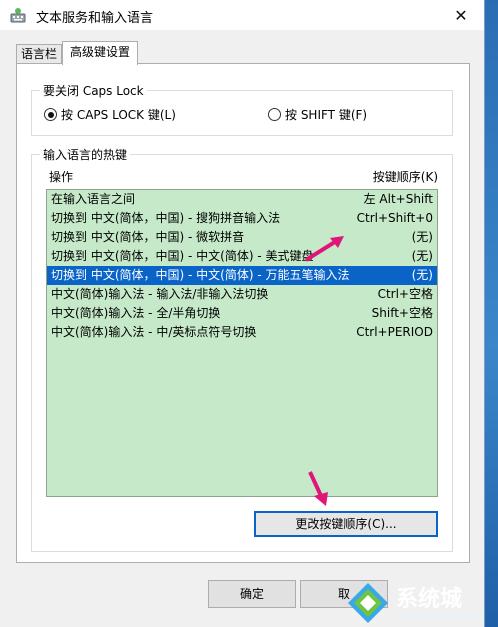 This screenshot has width=498, height=627. I want to click on list-item: 切换到 中文(简体，中国) - 微软拼音 (无), so click(242, 237).